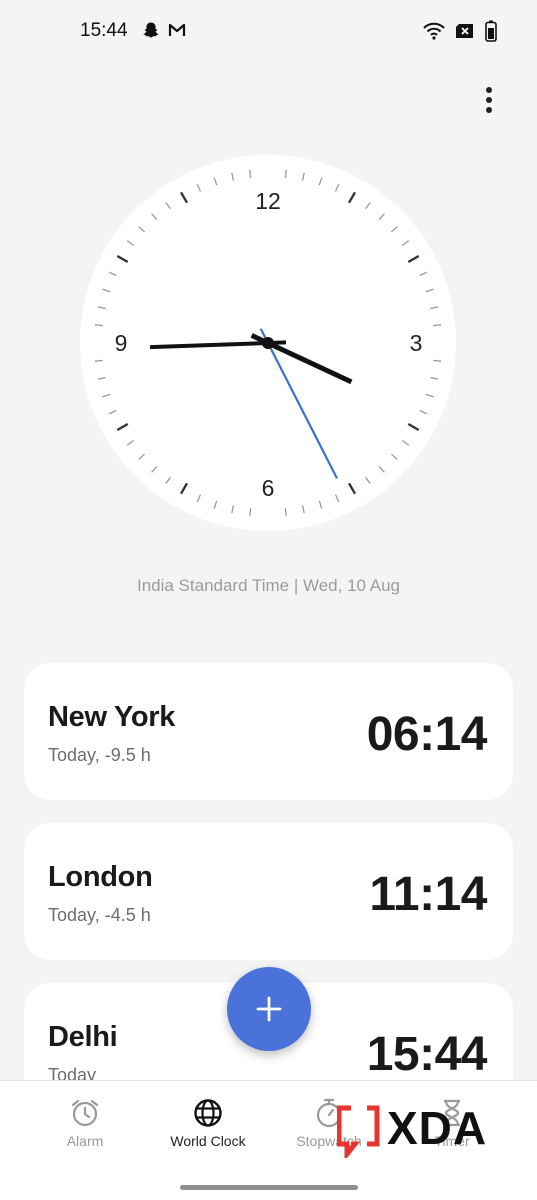  Describe the element at coordinates (434, 31) in the screenshot. I see `wifi-icon` at that location.